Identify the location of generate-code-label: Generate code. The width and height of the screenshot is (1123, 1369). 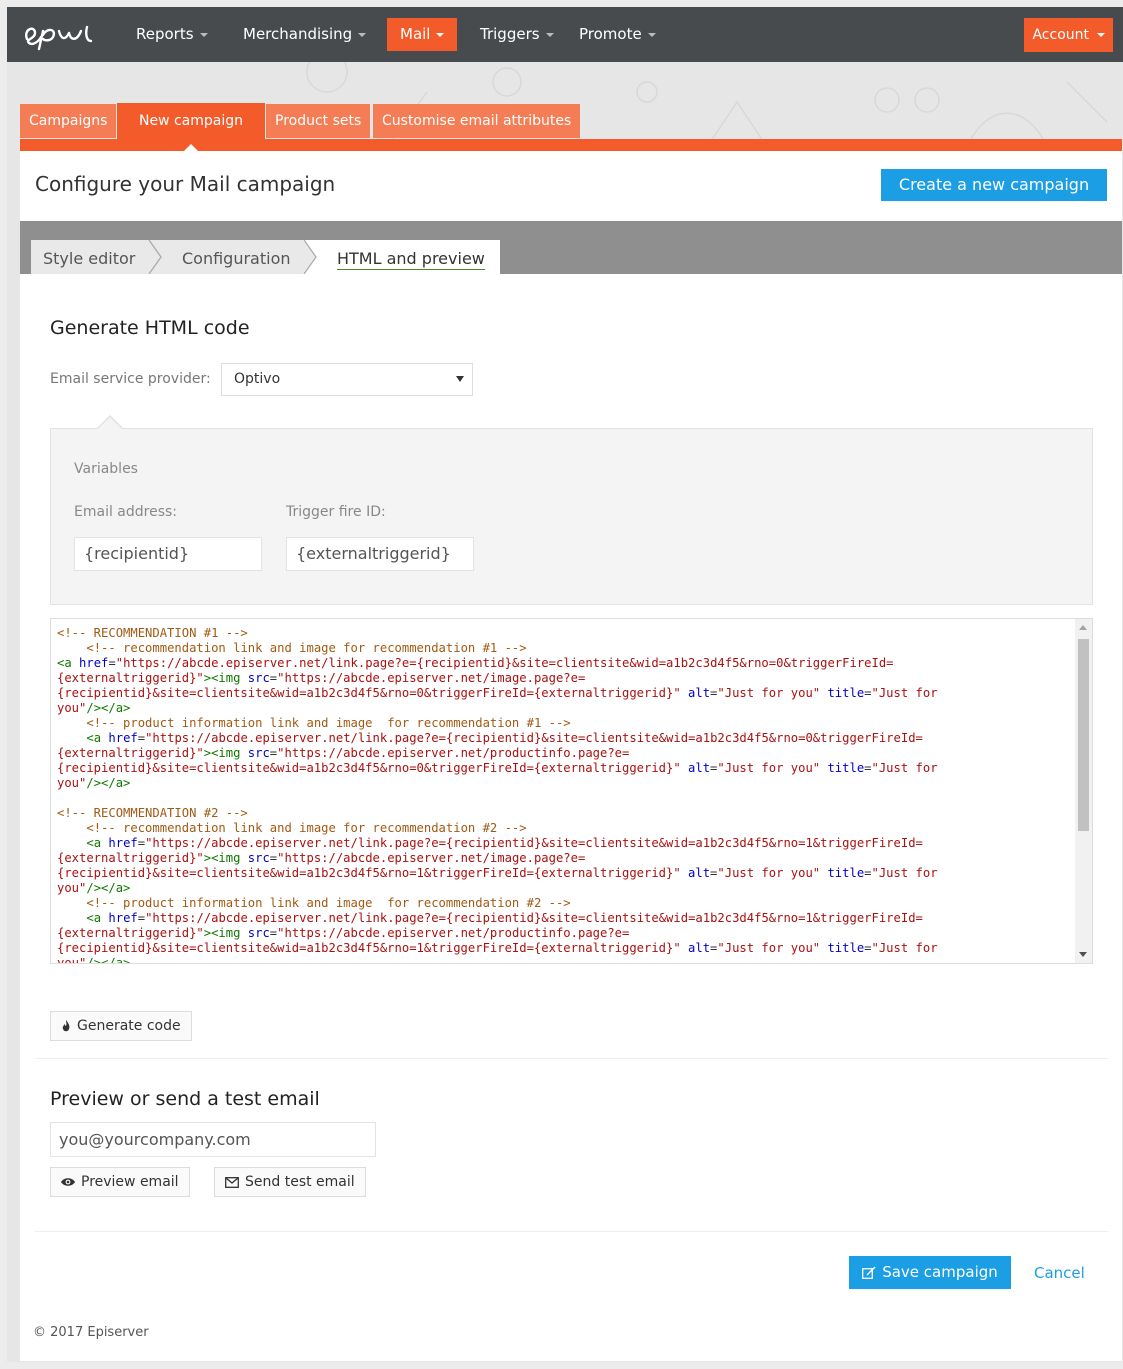
(129, 1026).